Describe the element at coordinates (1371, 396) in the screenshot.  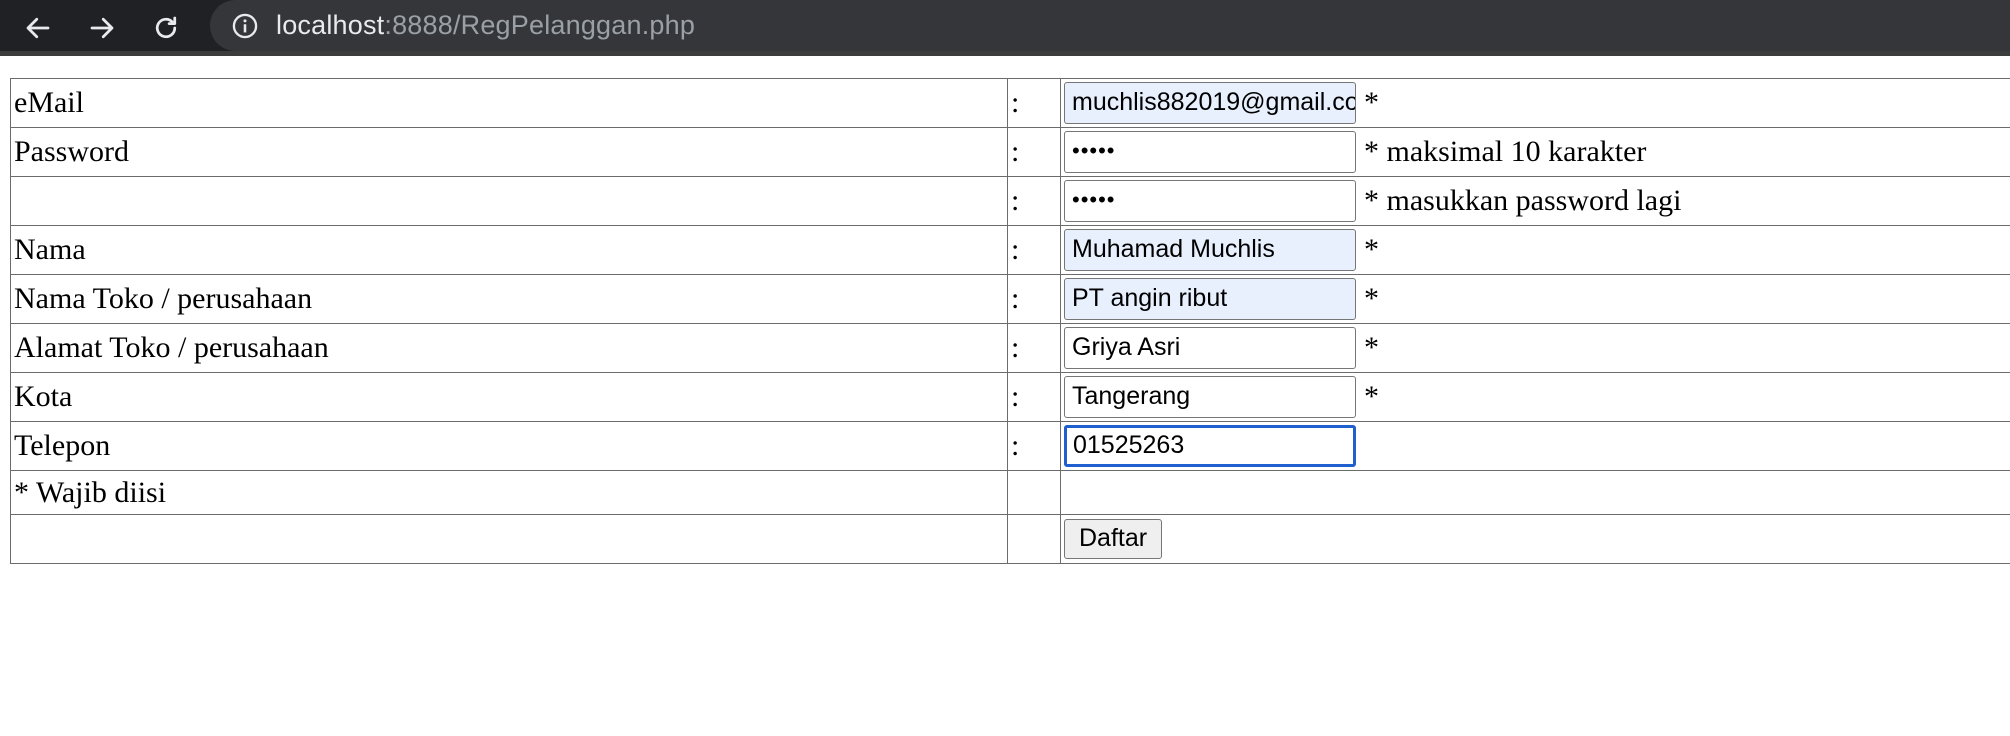
I see `kota-required-marker: *` at that location.